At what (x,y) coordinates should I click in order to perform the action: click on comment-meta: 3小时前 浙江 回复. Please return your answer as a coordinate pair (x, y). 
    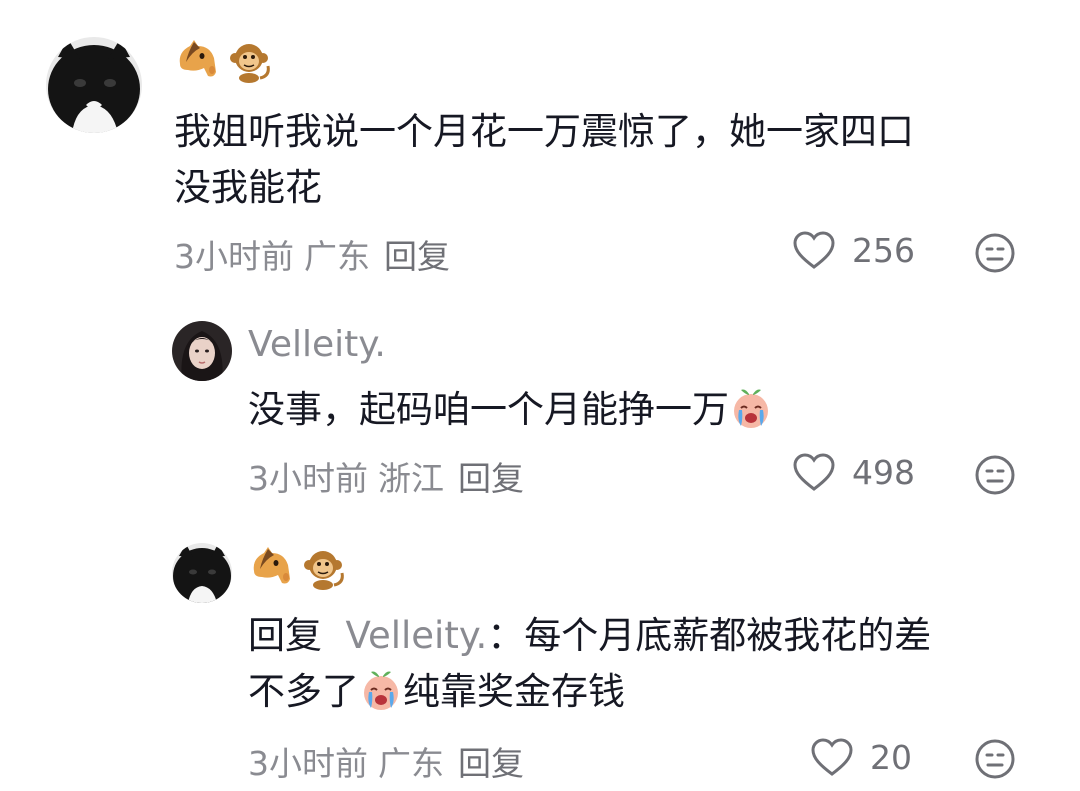
    Looking at the image, I should click on (386, 476).